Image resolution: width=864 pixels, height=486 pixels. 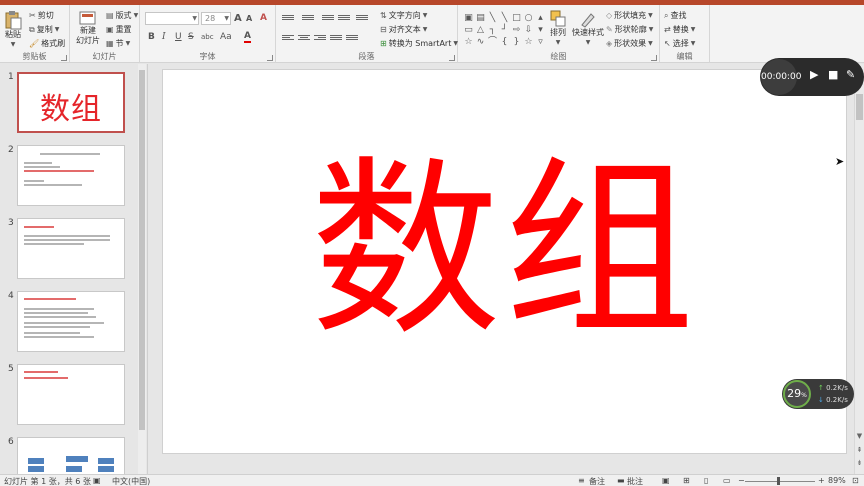 I want to click on slideshow-icon: ▭, so click(x=727, y=480).